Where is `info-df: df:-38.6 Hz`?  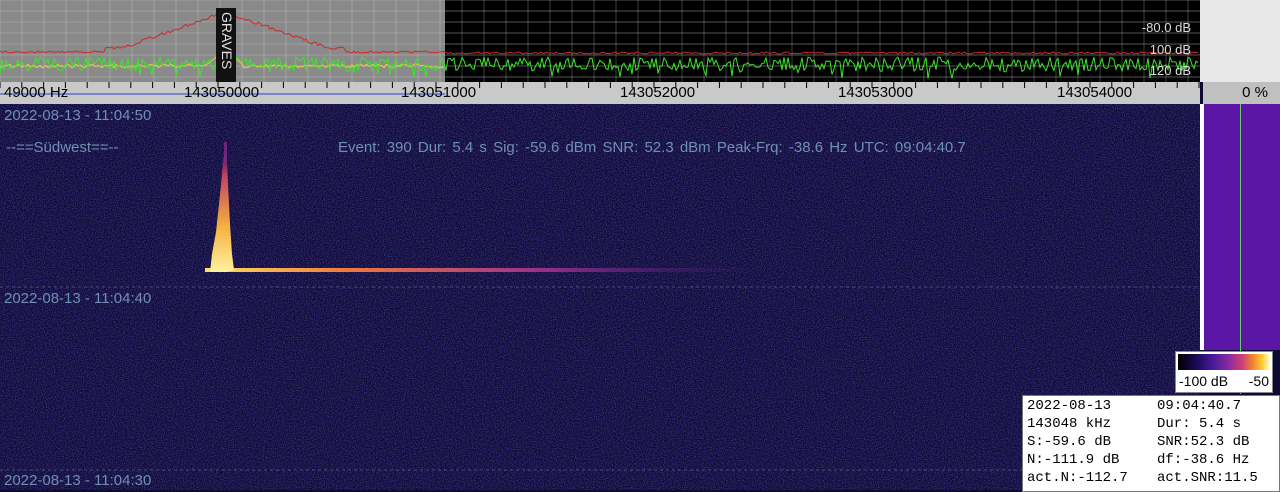
info-df: df:-38.6 Hz is located at coordinates (1203, 460).